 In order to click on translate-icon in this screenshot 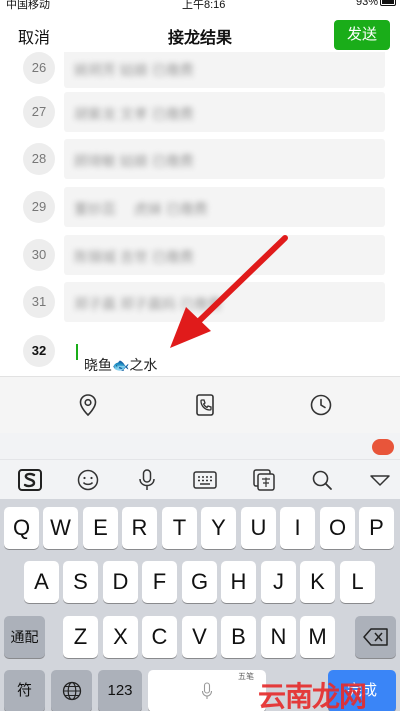, I will do `click(264, 480)`.